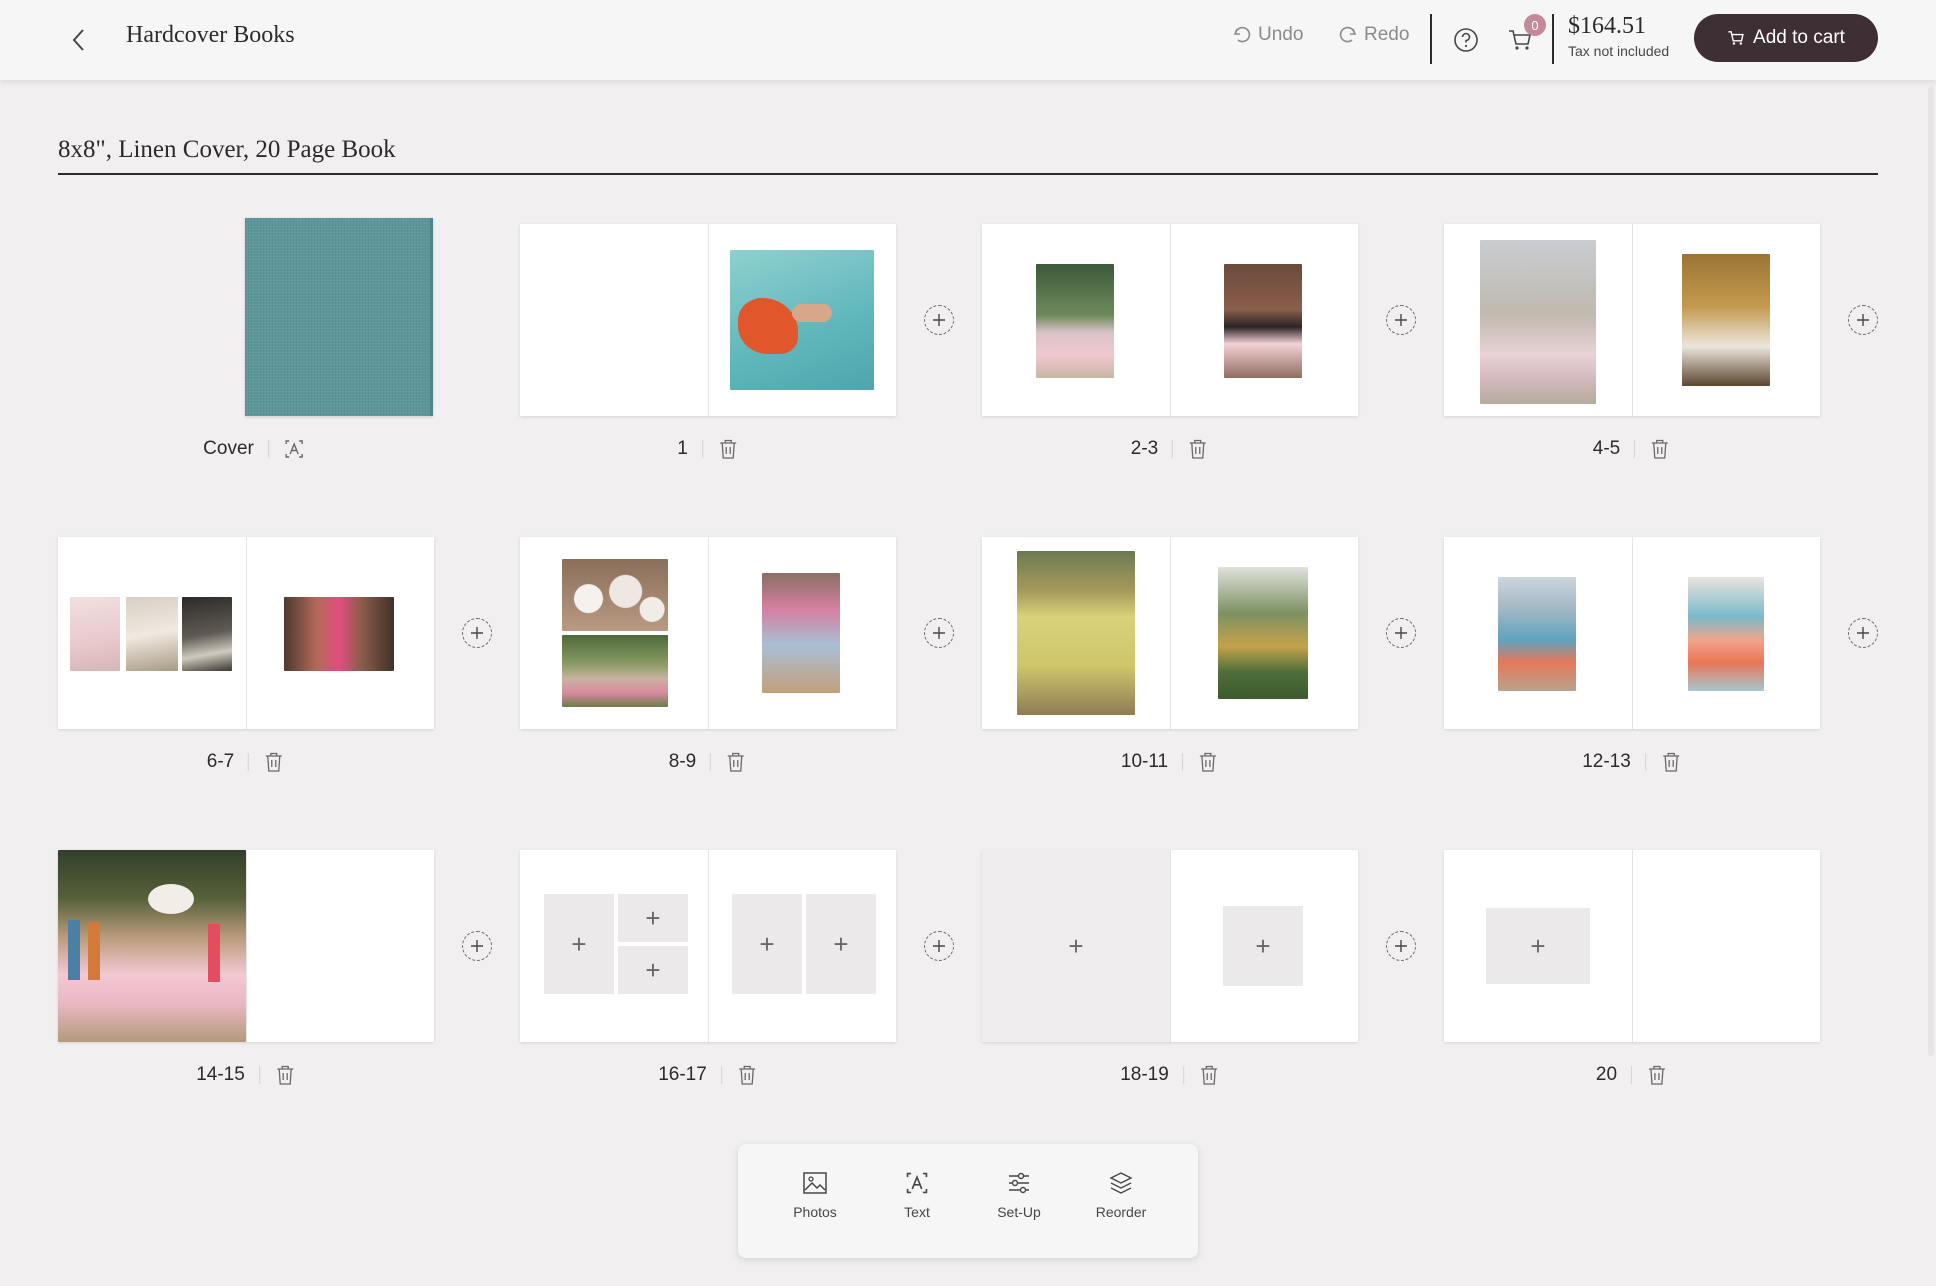 This screenshot has height=1286, width=1936. What do you see at coordinates (1606, 761) in the screenshot?
I see `spread-label: 12-13` at bounding box center [1606, 761].